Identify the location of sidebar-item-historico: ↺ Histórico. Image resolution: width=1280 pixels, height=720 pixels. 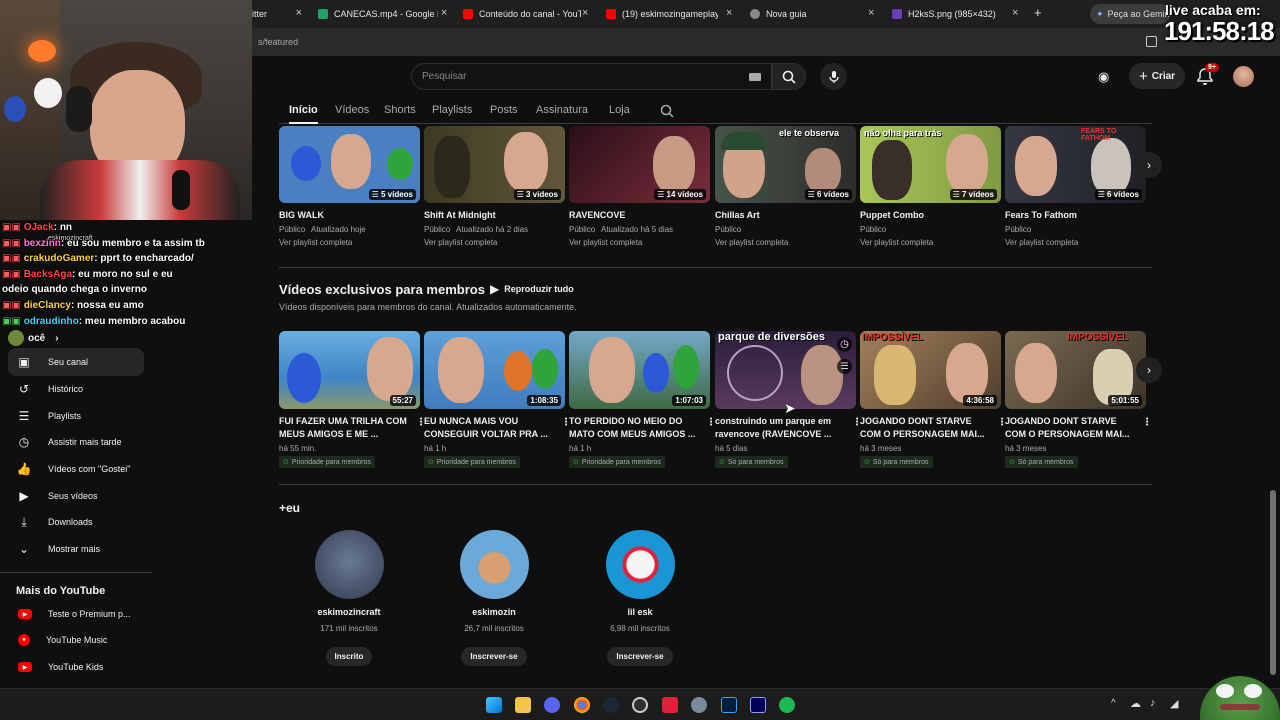
(76, 389).